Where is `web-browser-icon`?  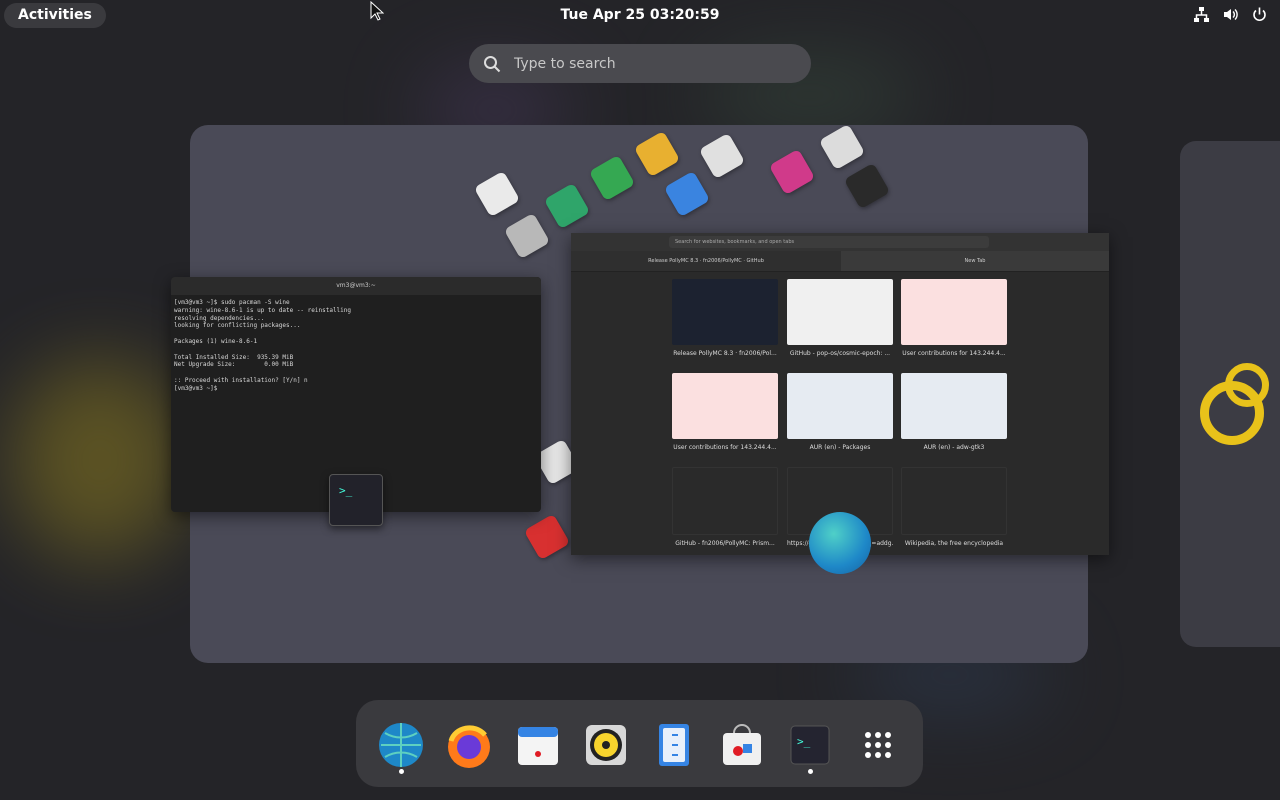 web-browser-icon is located at coordinates (401, 745).